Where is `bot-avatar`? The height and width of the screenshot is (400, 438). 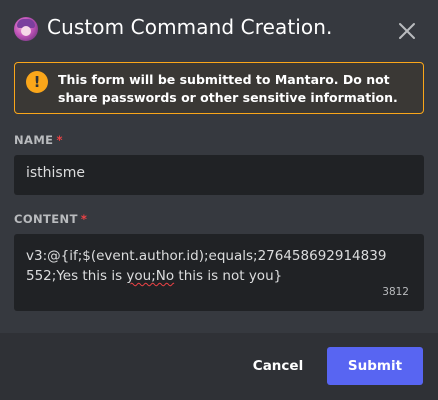 bot-avatar is located at coordinates (26, 29).